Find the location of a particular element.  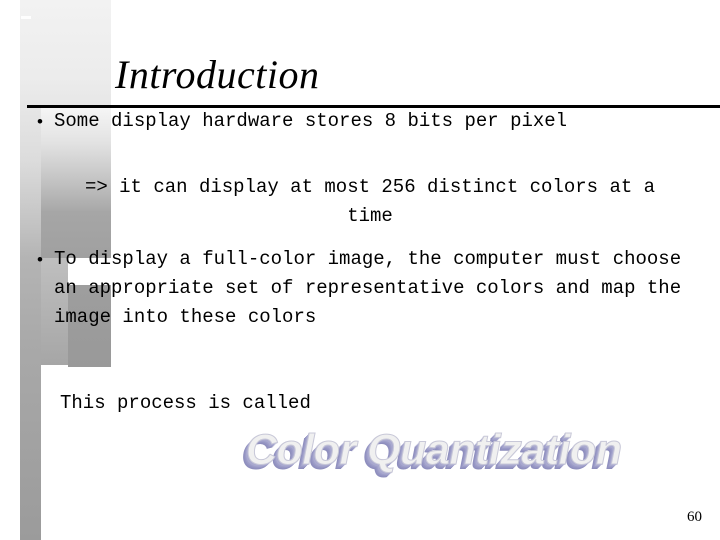

slide-title: Introduction is located at coordinates (217, 74).